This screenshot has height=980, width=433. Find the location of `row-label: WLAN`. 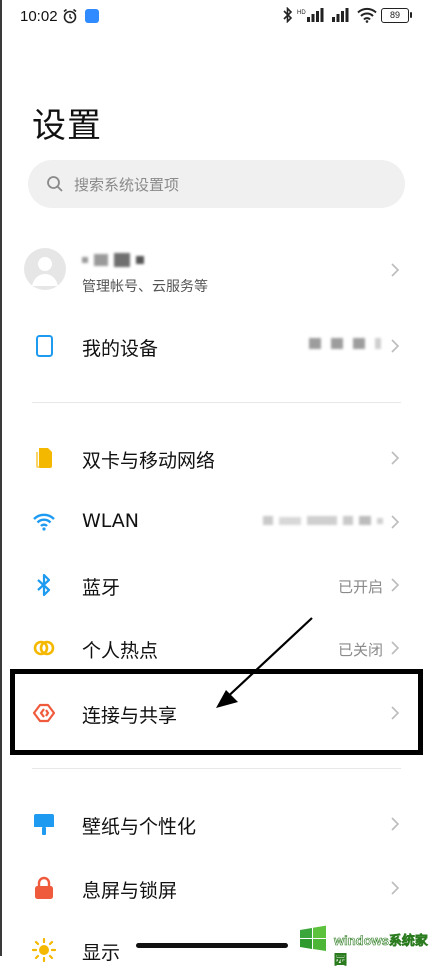

row-label: WLAN is located at coordinates (111, 521).